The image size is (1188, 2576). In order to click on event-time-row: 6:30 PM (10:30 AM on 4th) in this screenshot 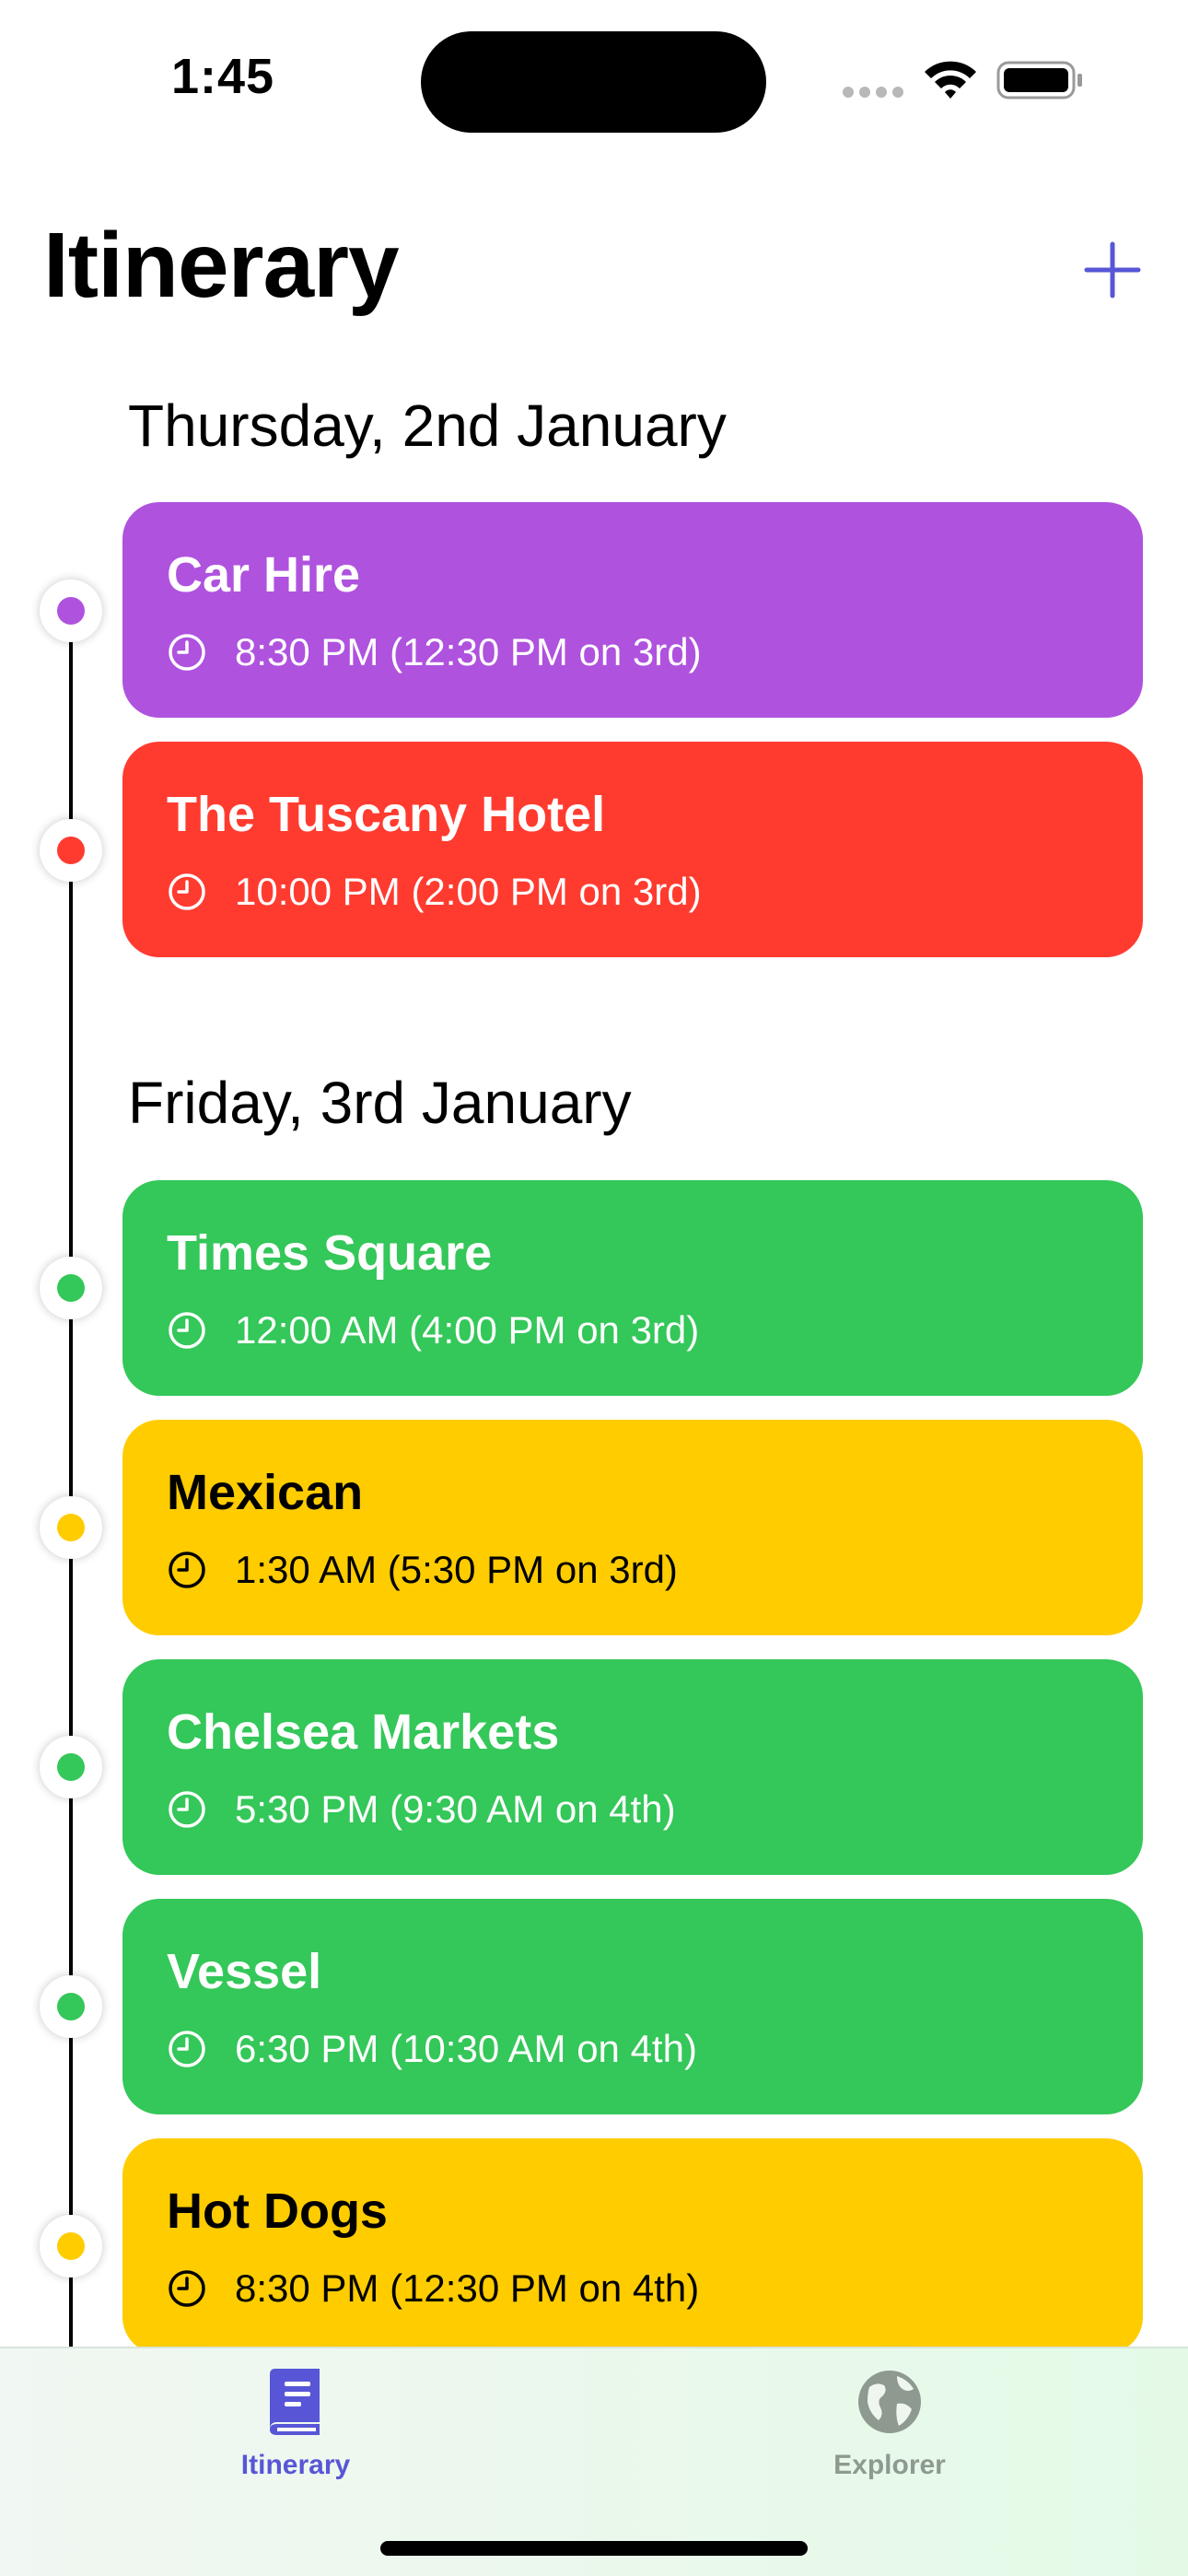, I will do `click(432, 2049)`.